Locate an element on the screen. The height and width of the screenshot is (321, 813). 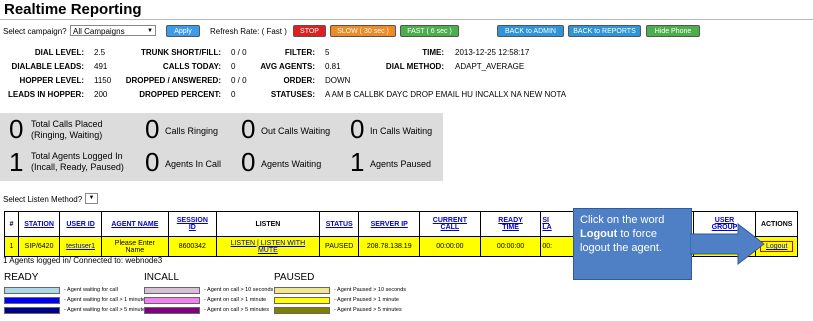
server-ip-sort-link: SERVER IP is located at coordinates (389, 224).